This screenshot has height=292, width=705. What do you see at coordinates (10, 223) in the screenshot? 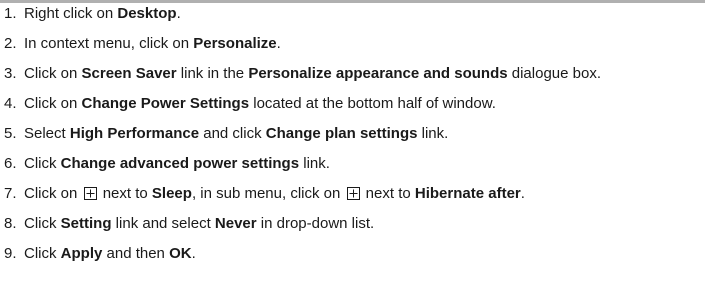
I see `step-number: 8.` at bounding box center [10, 223].